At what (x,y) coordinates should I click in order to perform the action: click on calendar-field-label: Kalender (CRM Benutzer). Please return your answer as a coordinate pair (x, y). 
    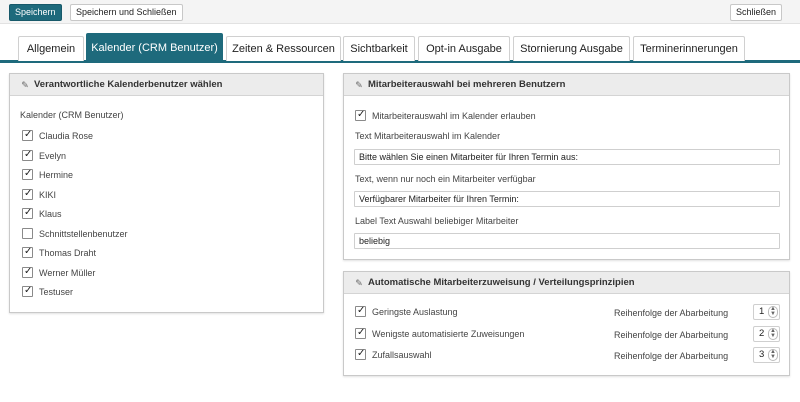
    Looking at the image, I should click on (72, 115).